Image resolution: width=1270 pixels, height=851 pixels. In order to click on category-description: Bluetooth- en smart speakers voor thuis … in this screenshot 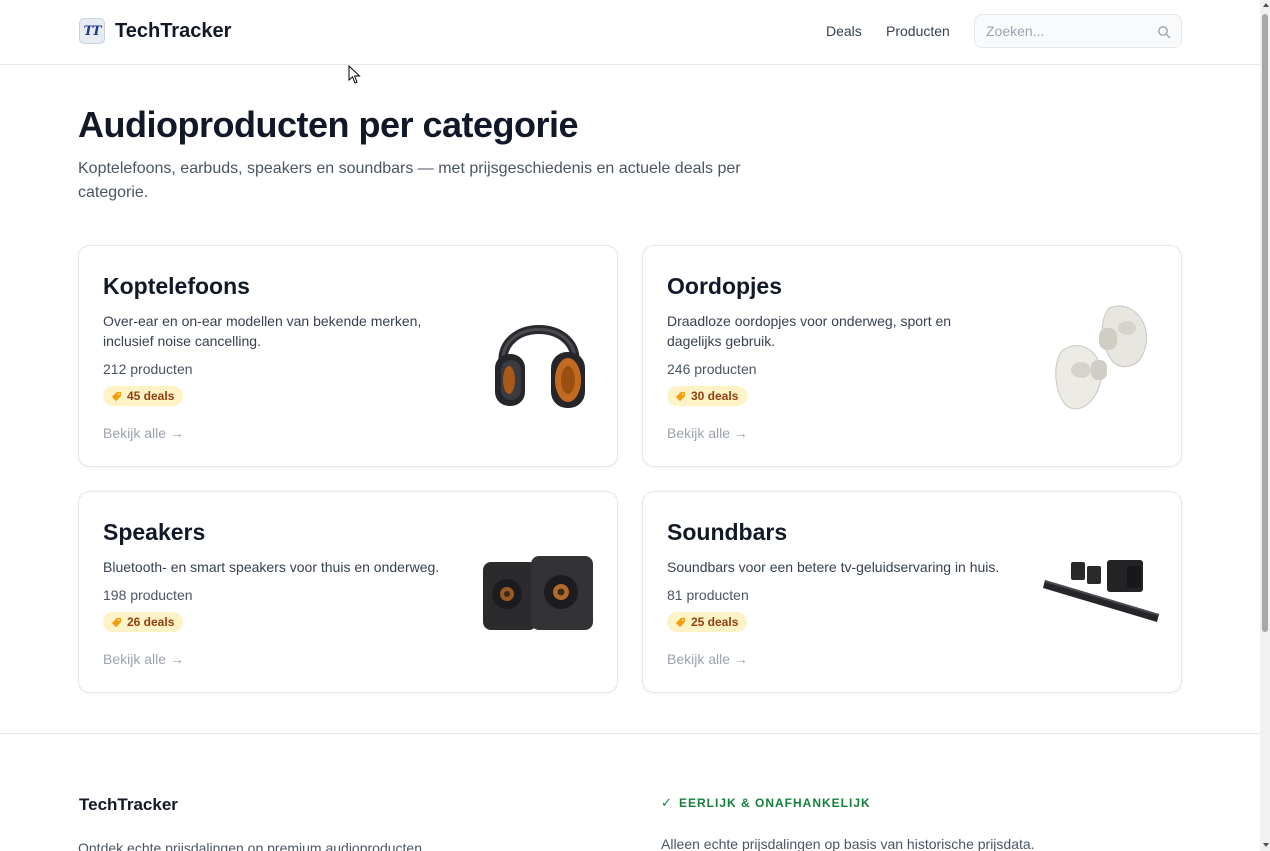, I will do `click(271, 567)`.